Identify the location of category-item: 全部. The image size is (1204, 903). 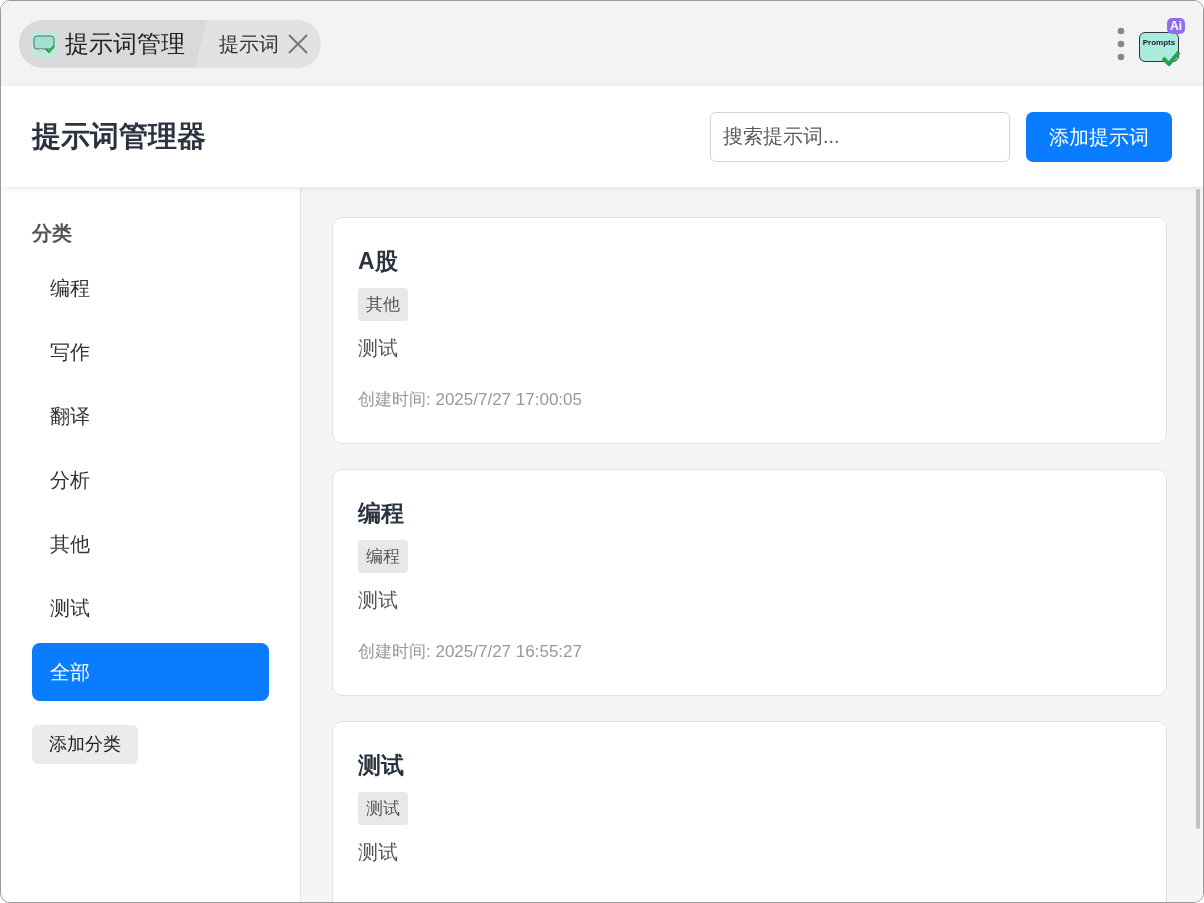
(150, 672).